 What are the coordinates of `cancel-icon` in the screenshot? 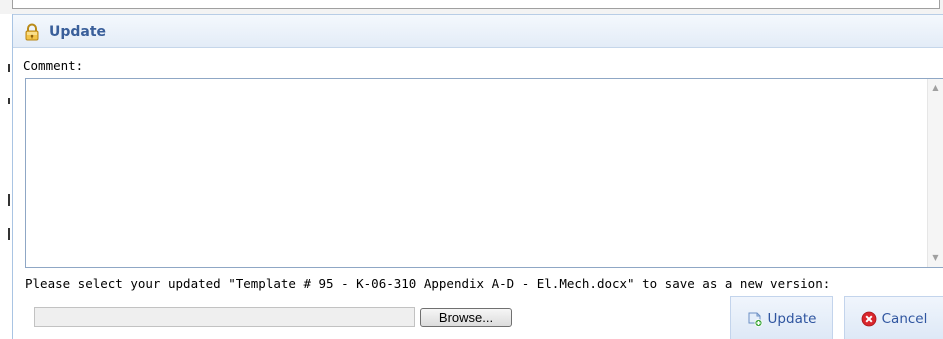 It's located at (869, 319).